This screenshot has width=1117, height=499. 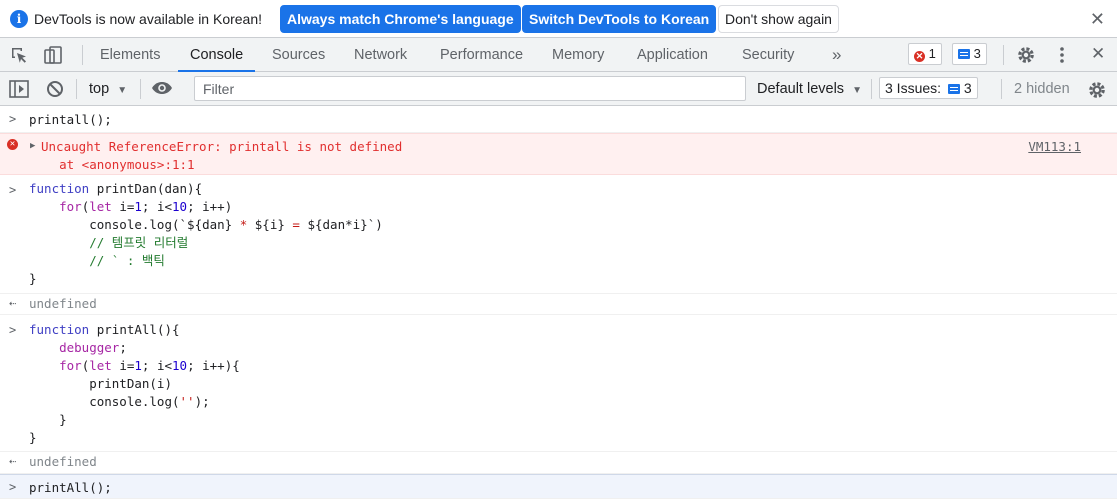 I want to click on issues-count: 3, so click(x=967, y=88).